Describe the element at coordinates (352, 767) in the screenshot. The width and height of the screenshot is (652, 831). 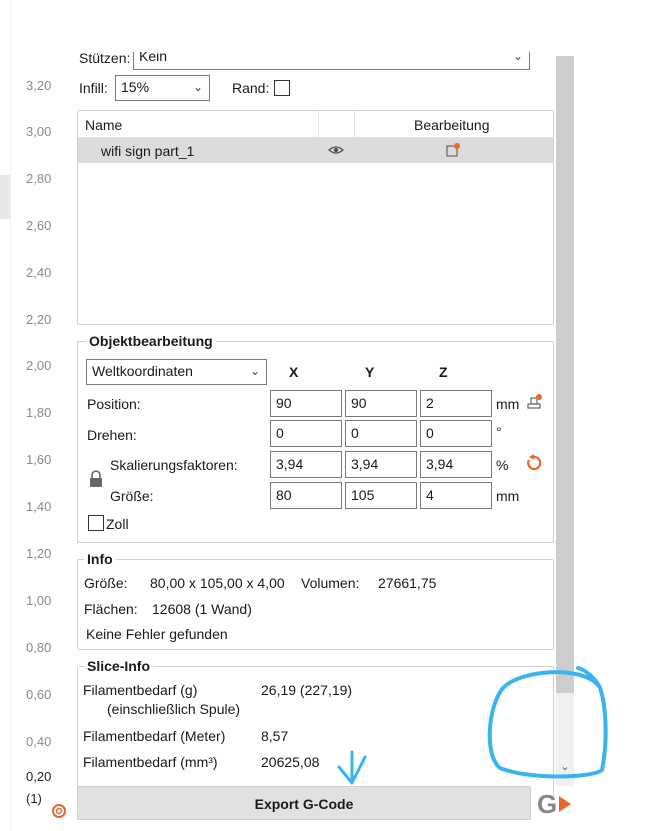
I see `annotation-arrow` at that location.